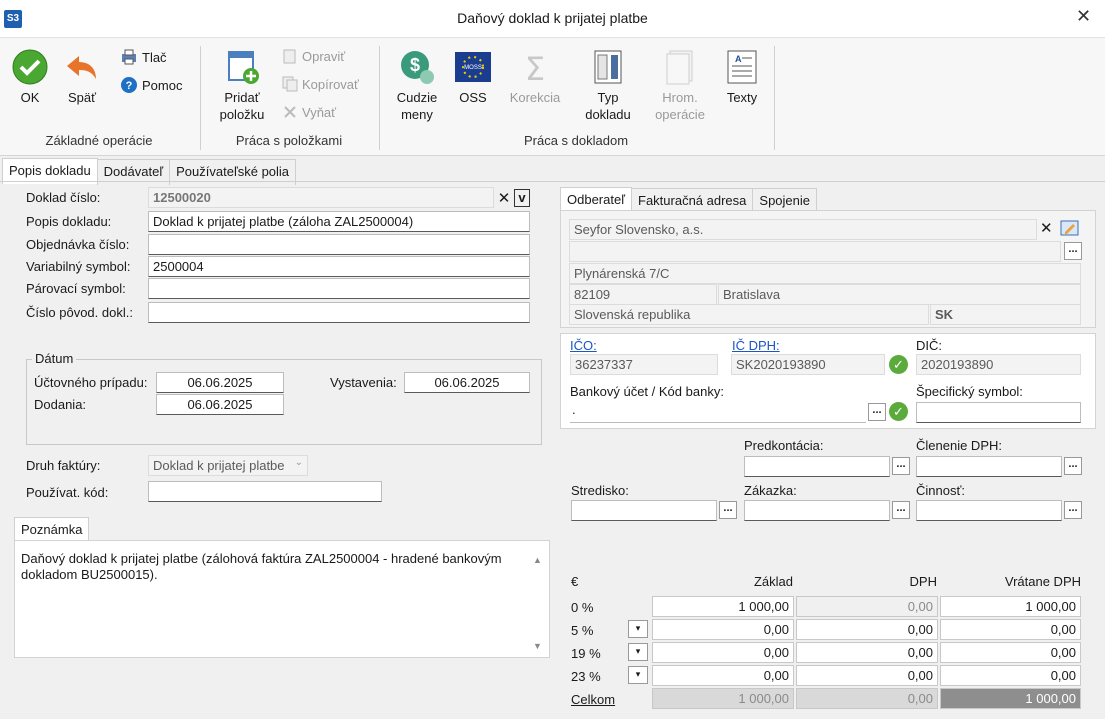  Describe the element at coordinates (1070, 228) in the screenshot. I see `address-card-edit-icon` at that location.